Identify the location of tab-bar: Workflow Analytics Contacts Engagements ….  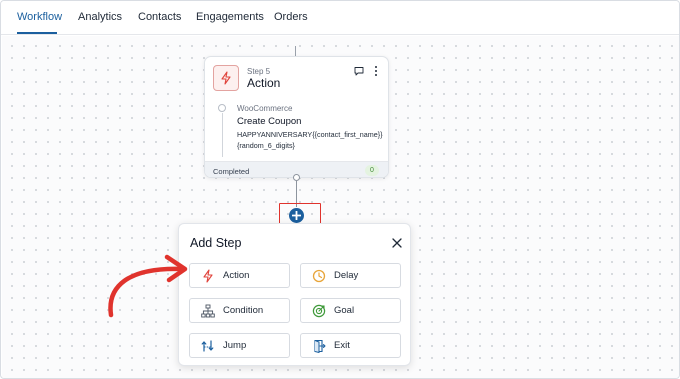
(340, 18).